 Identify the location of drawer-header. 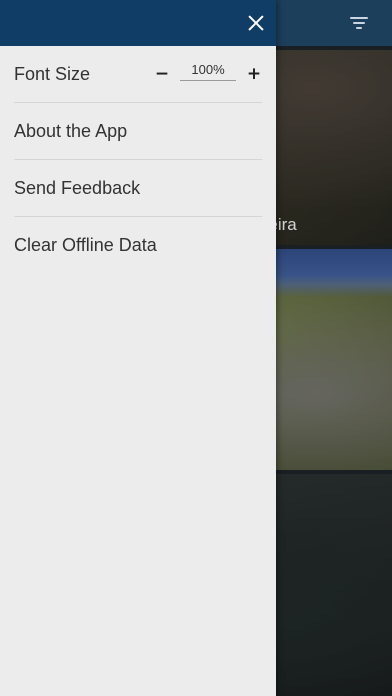
(138, 23).